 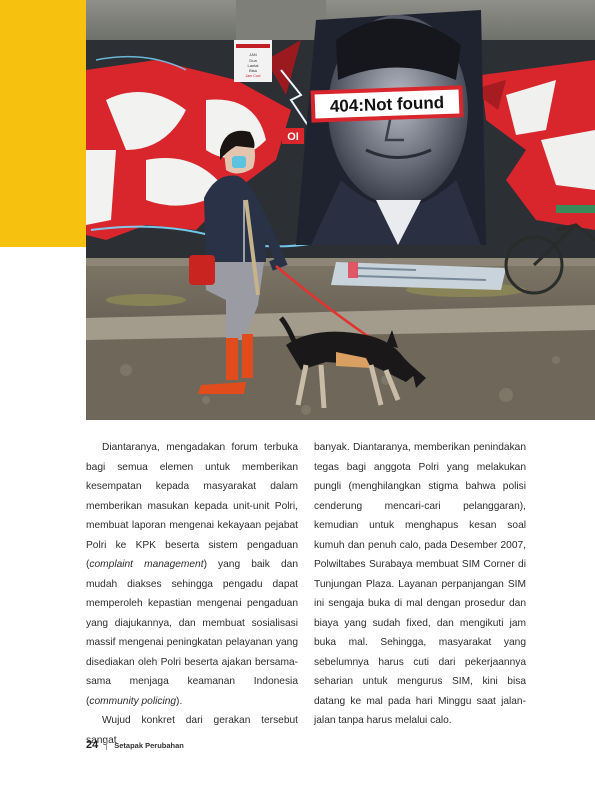 What do you see at coordinates (253, 54) in the screenshot?
I see `poster-line: JAN` at bounding box center [253, 54].